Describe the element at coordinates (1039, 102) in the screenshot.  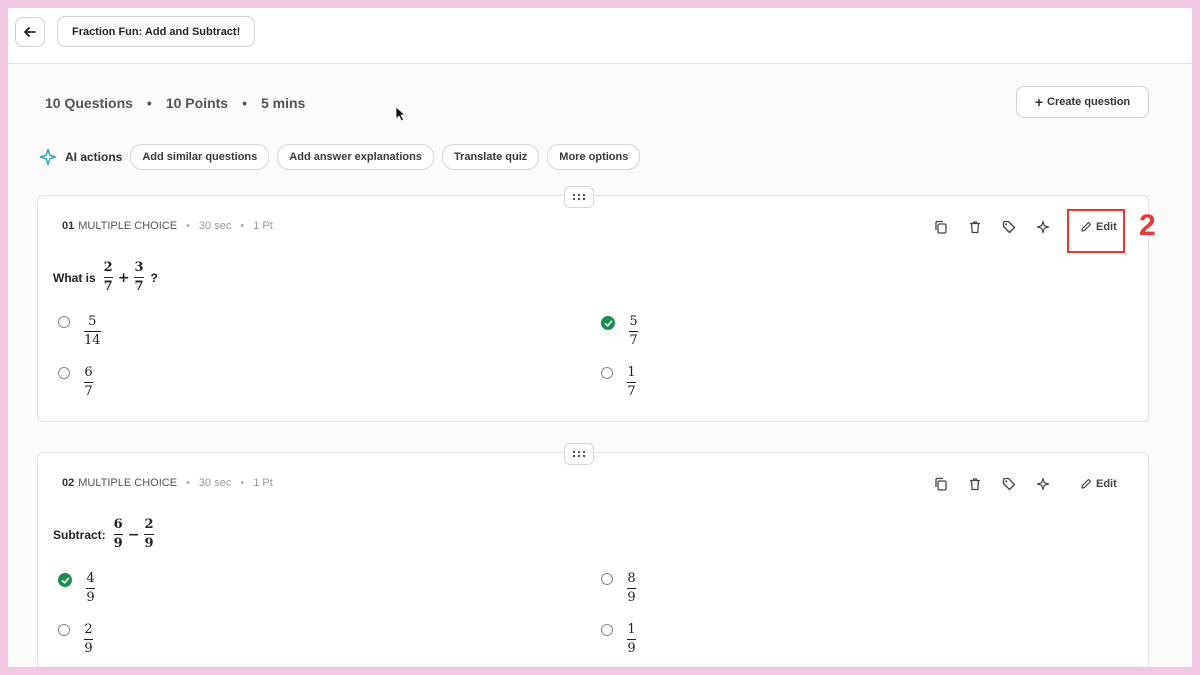
I see `plus-icon: +` at that location.